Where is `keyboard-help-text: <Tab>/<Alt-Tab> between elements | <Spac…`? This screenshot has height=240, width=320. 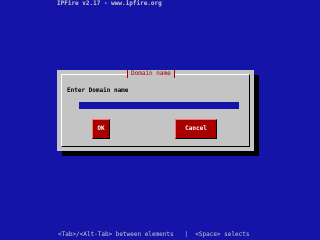
keyboard-help-text: <Tab>/<Alt-Tab> between elements | <Spac… is located at coordinates (154, 234).